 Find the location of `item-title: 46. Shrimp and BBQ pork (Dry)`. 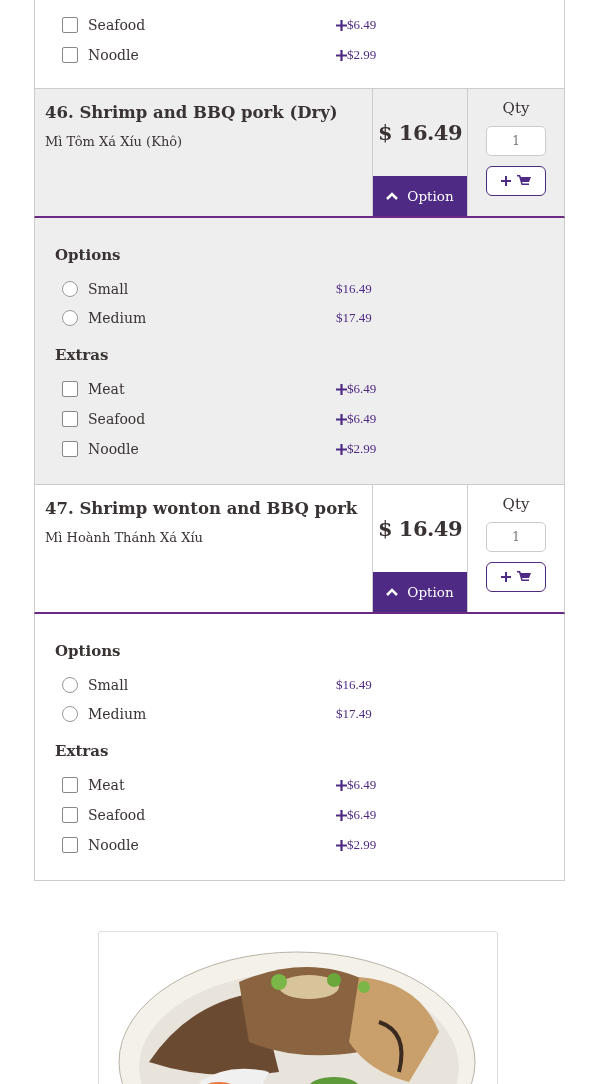

item-title: 46. Shrimp and BBQ pork (Dry) is located at coordinates (192, 112).